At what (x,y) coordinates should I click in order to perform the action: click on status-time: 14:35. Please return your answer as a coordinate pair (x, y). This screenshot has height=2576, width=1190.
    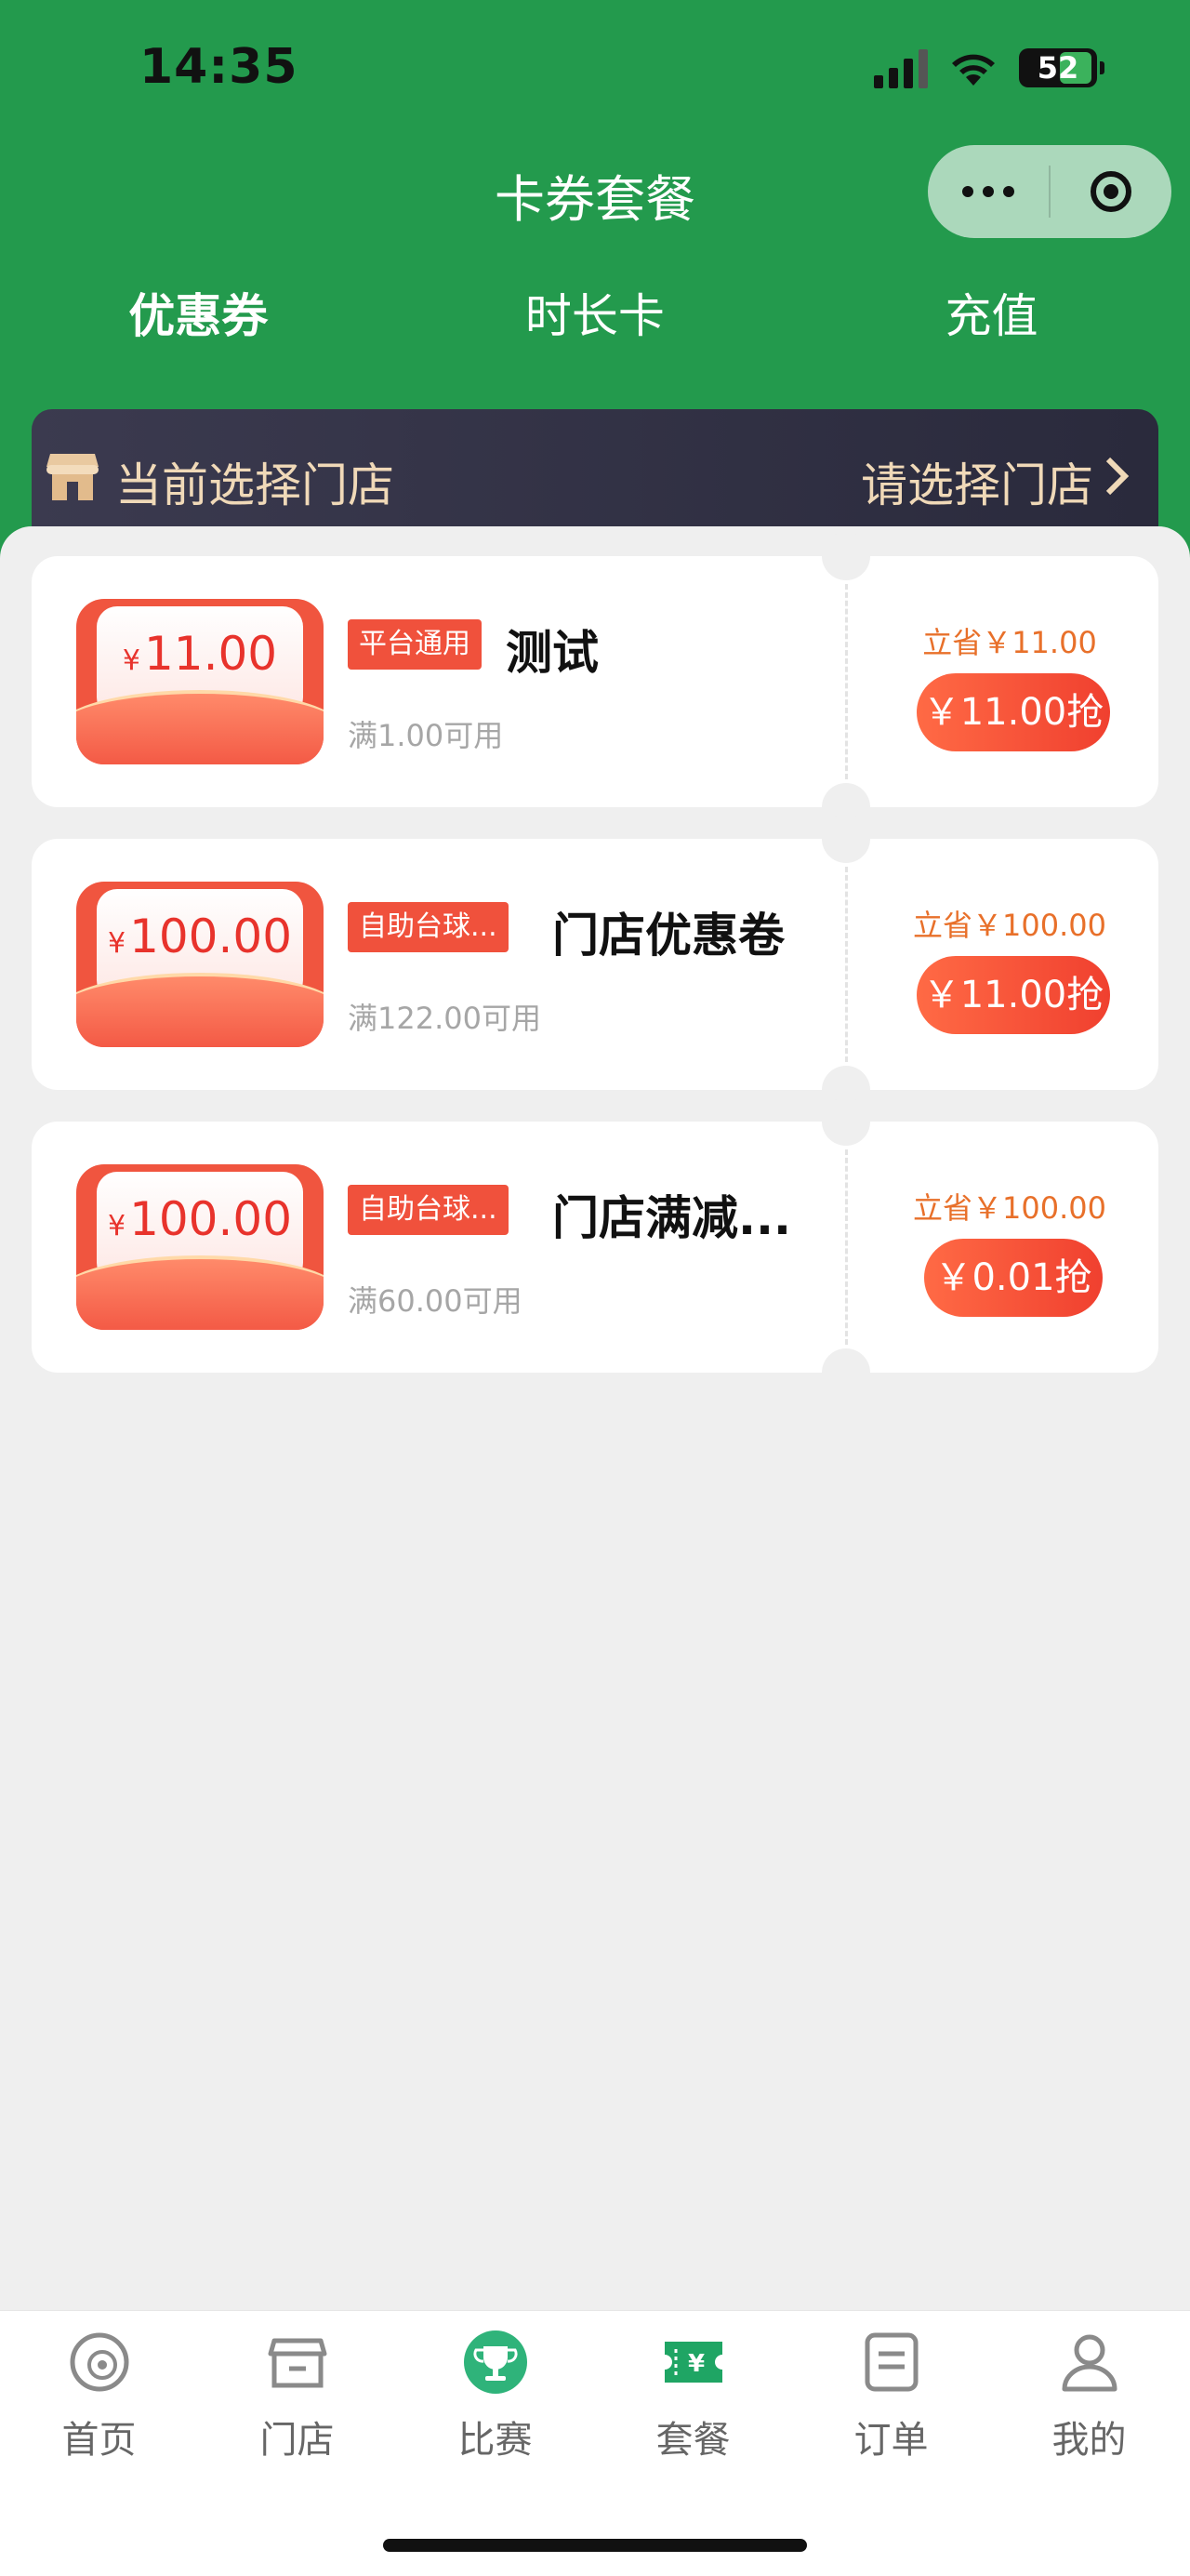
    Looking at the image, I should click on (218, 67).